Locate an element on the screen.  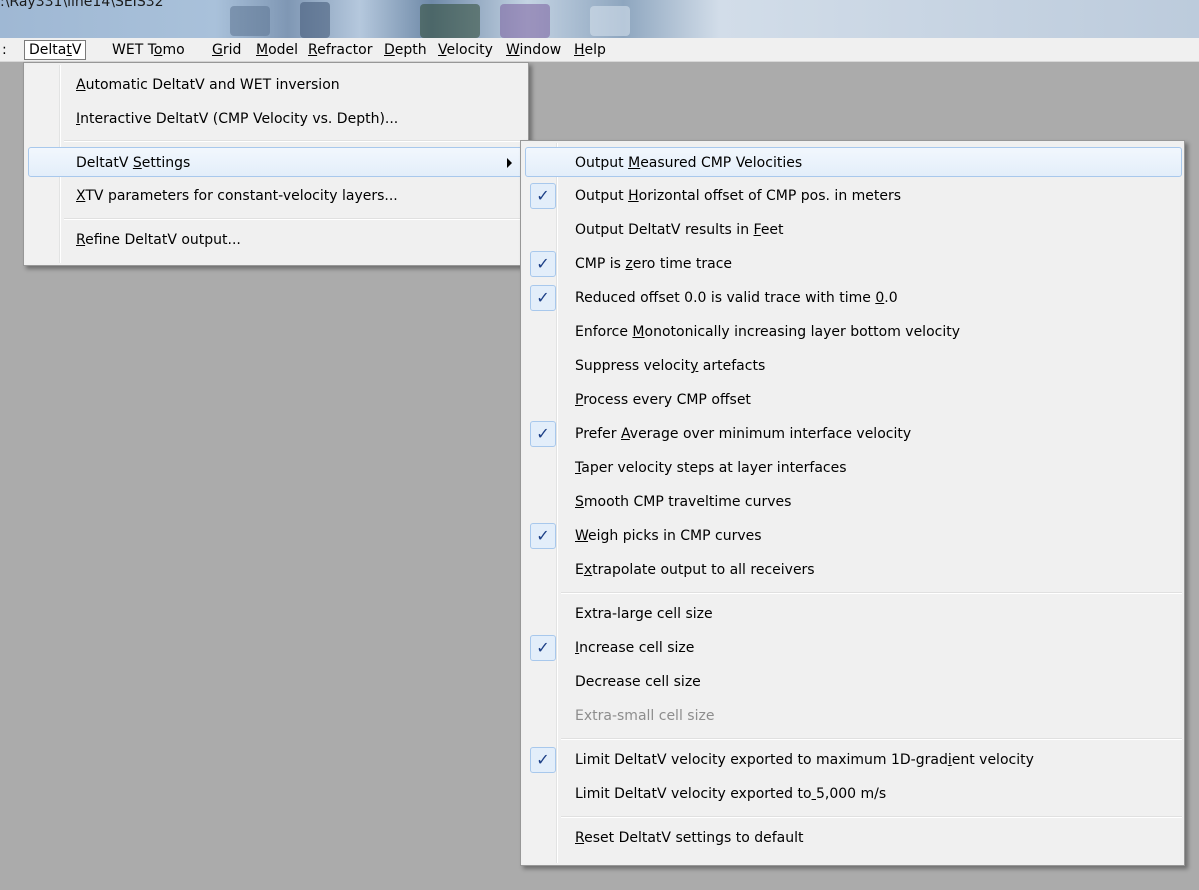
menu-item-increase-cell-size: ✓ Increase cell size is located at coordinates (853, 648).